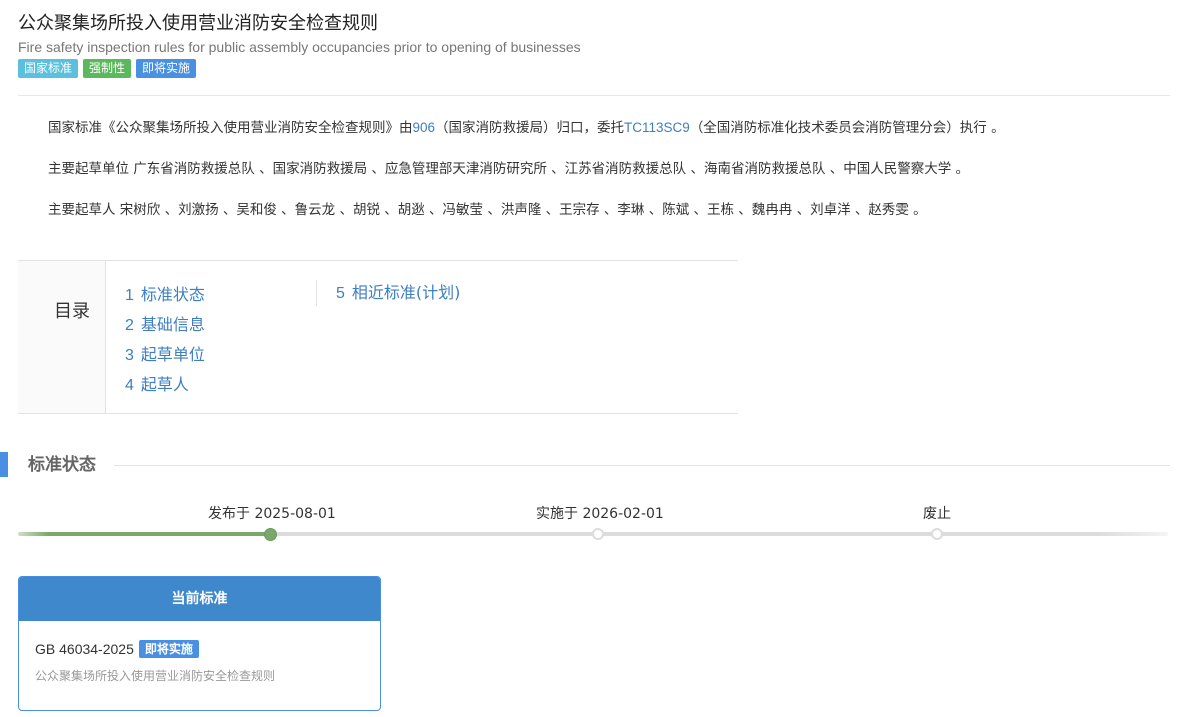 The height and width of the screenshot is (717, 1182). What do you see at coordinates (172, 354) in the screenshot?
I see `toc-item-label: 起草单位` at bounding box center [172, 354].